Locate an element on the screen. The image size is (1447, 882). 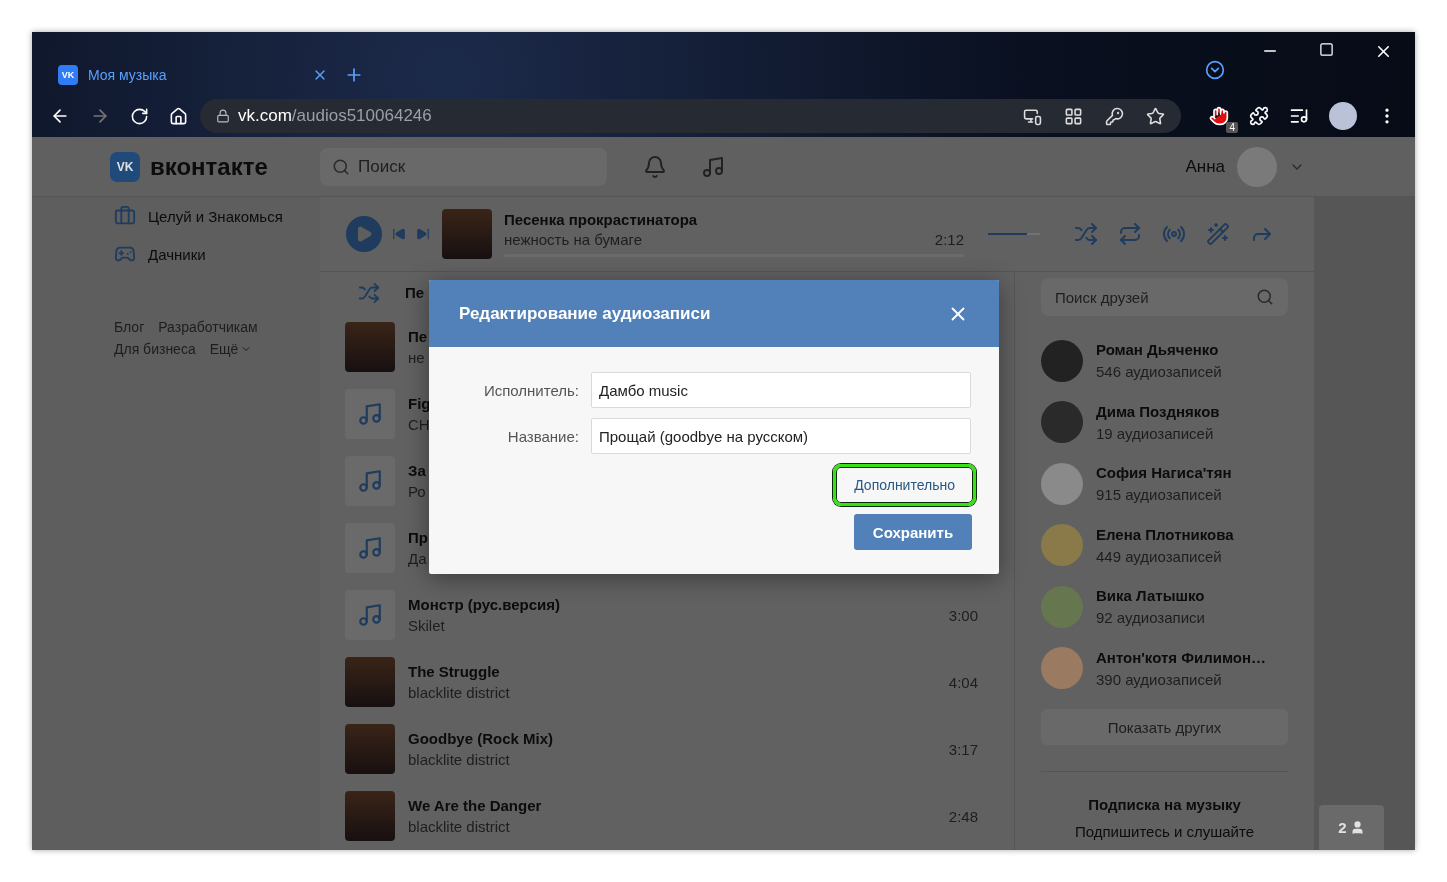
track-title: Fig is located at coordinates (419, 404).